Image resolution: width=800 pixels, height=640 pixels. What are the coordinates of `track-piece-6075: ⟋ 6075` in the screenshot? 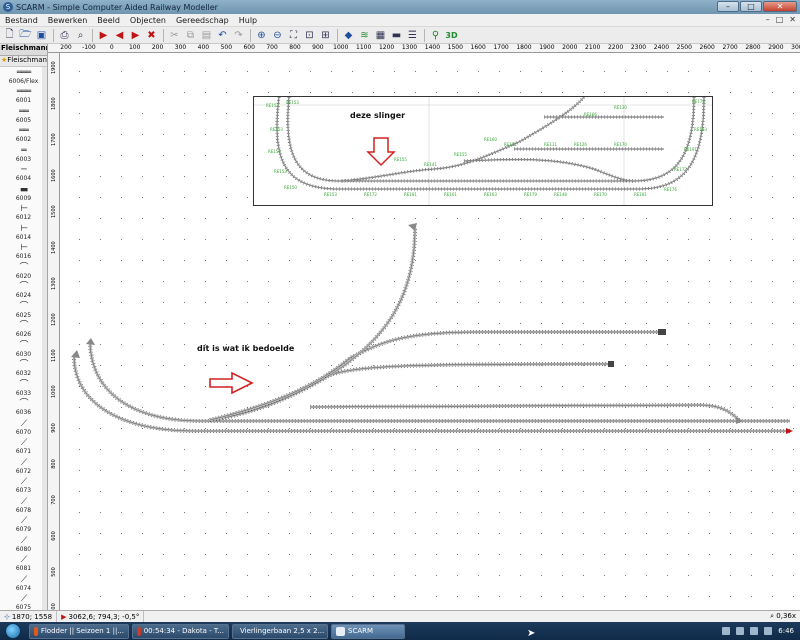 It's located at (23, 602).